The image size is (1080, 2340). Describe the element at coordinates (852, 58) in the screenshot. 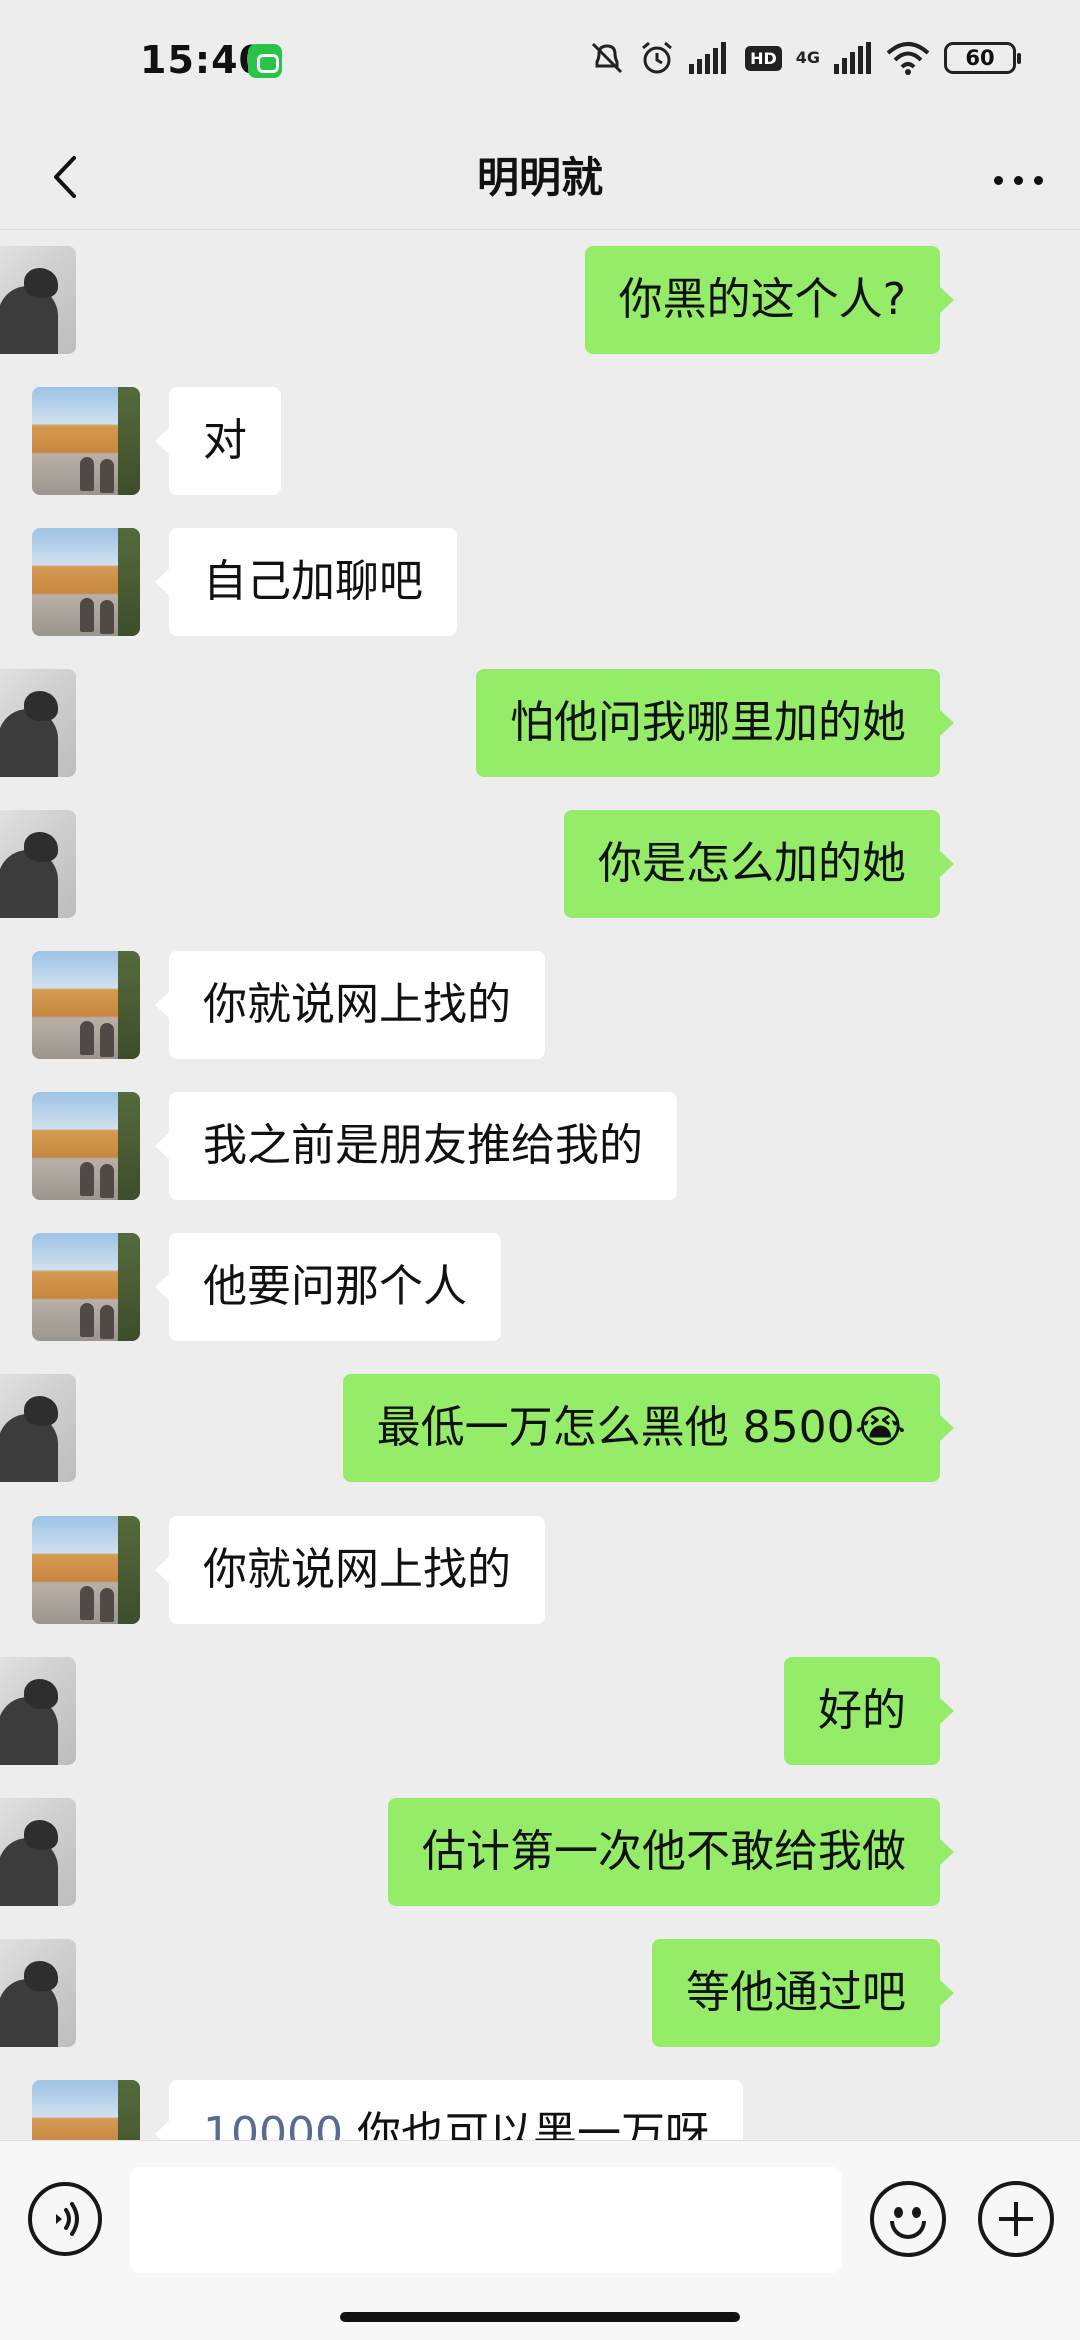

I see `4g-signal-icon` at that location.